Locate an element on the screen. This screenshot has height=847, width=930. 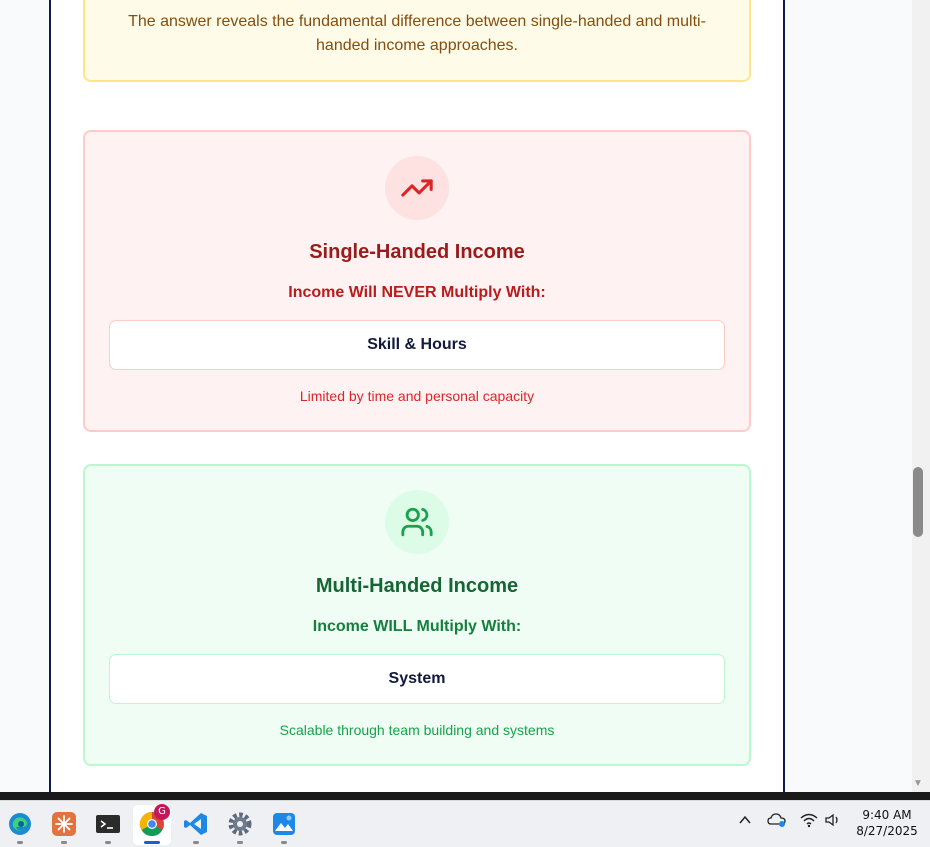
multi-icon-circle is located at coordinates (417, 522).